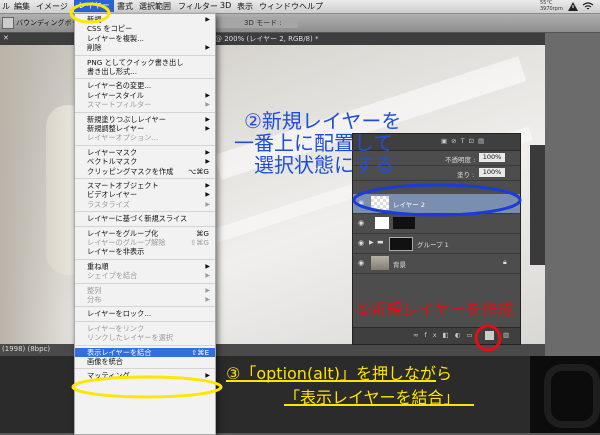 This screenshot has width=600, height=435. Describe the element at coordinates (435, 309) in the screenshot. I see `annotation-step-1: ①新規レイヤーを作成` at that location.